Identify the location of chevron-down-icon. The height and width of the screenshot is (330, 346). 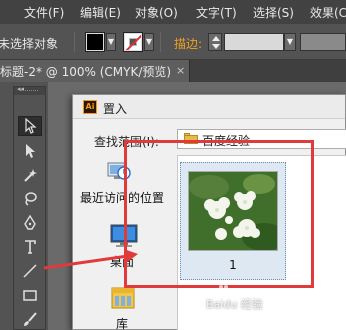
(216, 46).